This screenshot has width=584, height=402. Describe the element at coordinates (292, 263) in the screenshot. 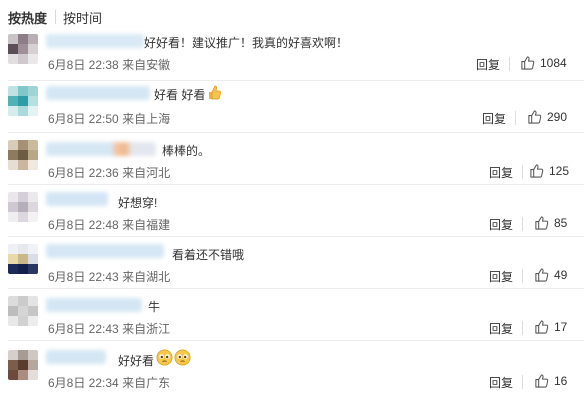

I see `comment-item: 看着还不错哦 6月8日 22:43 来自湖北 回复 49` at that location.